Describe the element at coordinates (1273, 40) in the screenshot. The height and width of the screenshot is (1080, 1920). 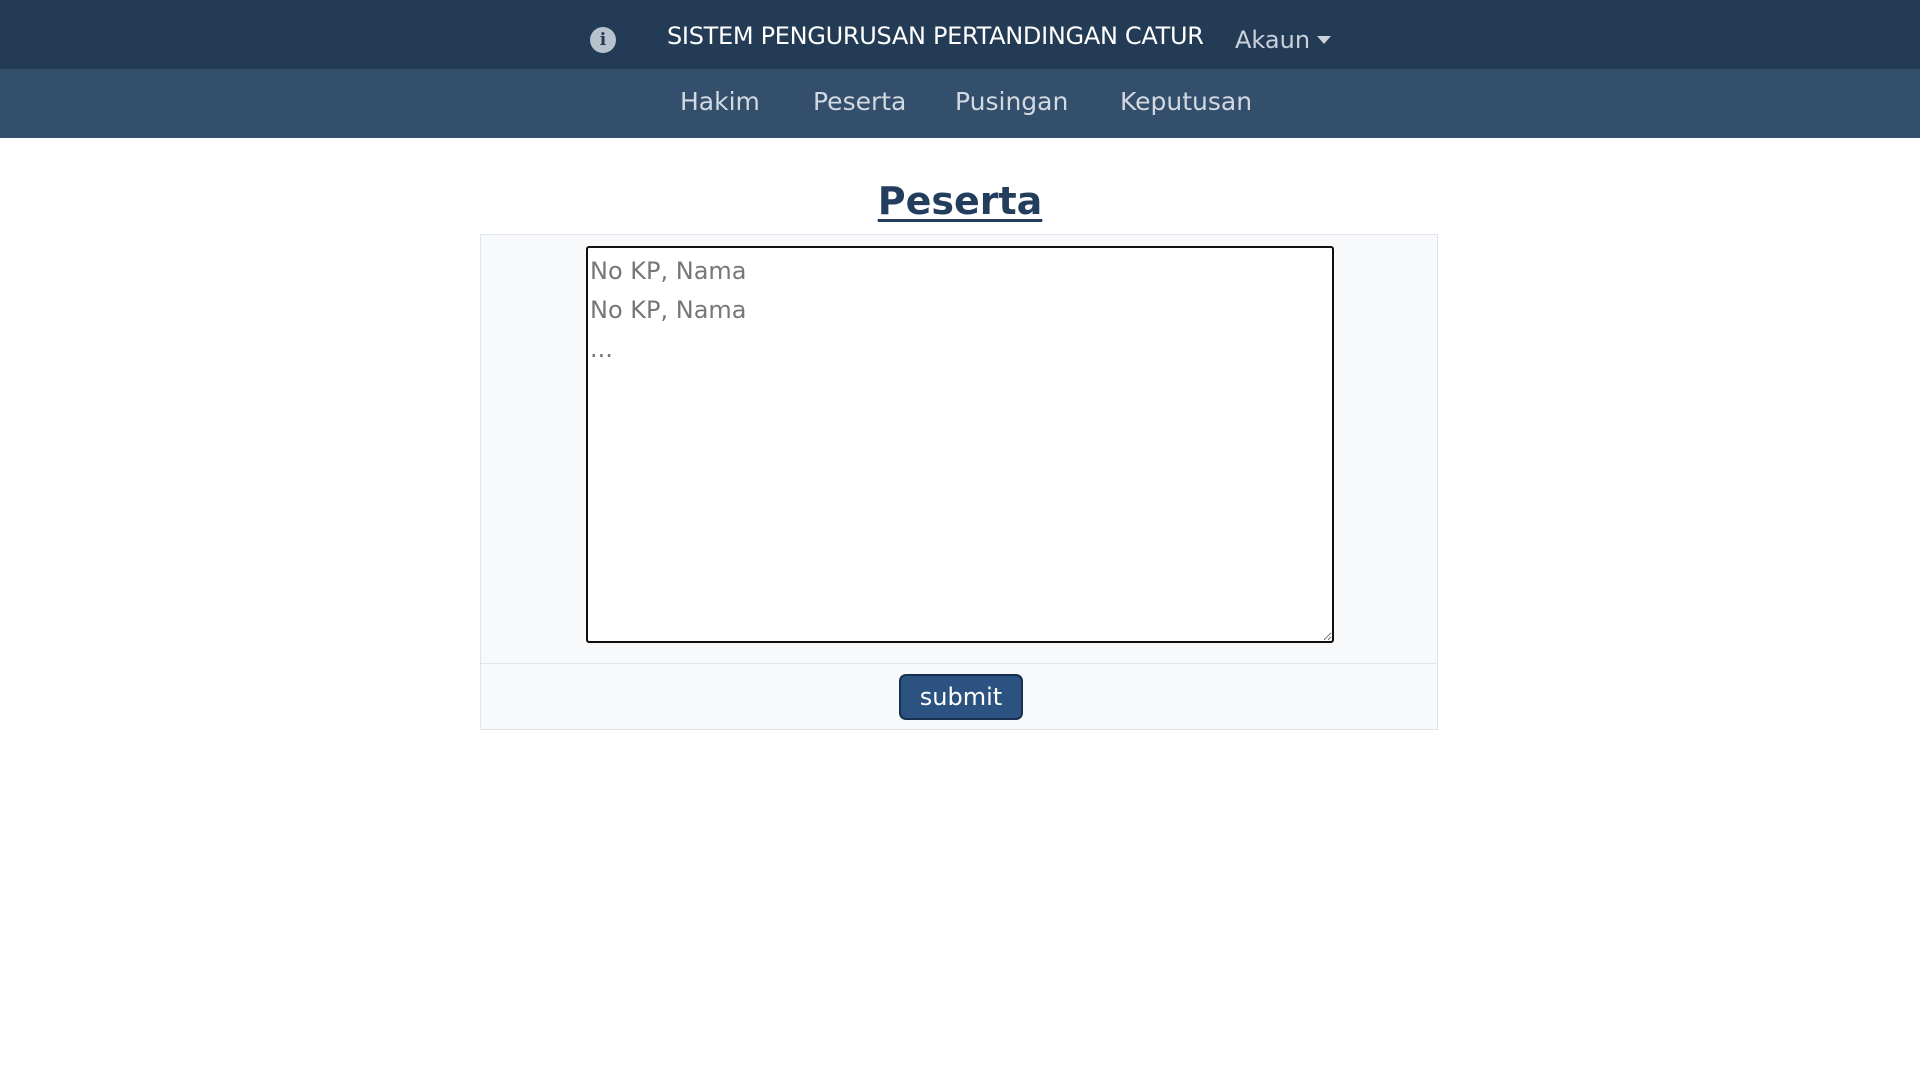
I see `account-label: Akaun` at that location.